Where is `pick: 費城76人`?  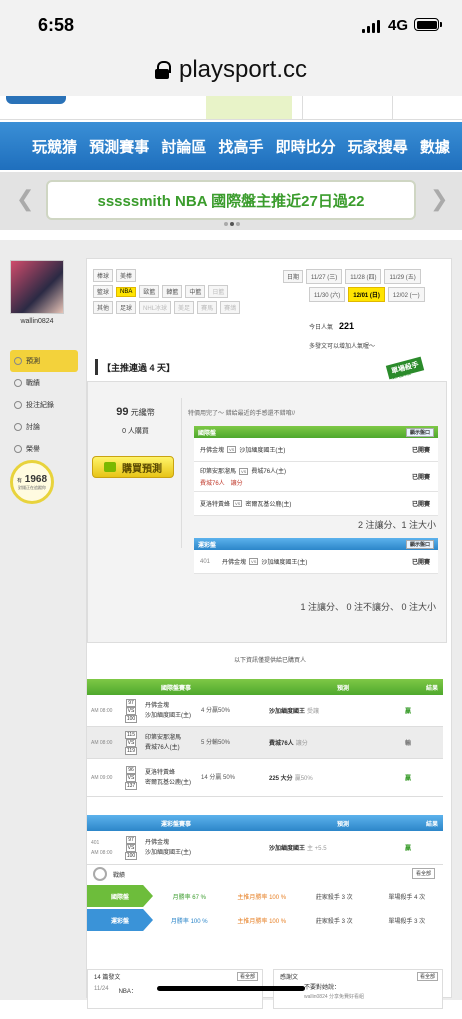
pick: 費城76人 is located at coordinates (281, 744).